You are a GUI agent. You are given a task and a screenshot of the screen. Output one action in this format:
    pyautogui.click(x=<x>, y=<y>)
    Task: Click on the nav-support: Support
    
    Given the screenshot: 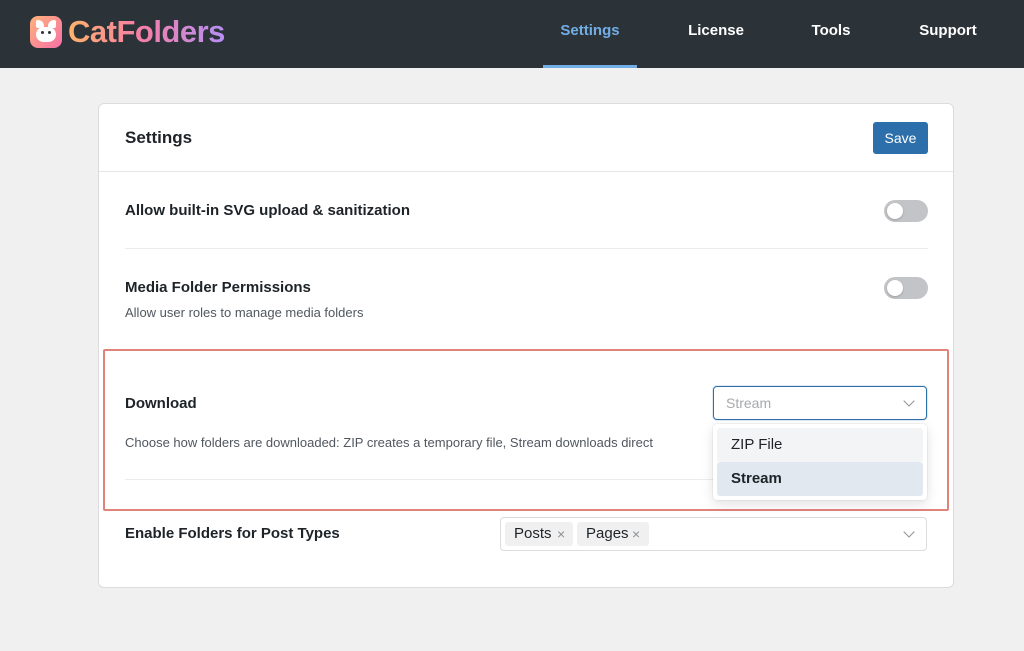 What is the action you would take?
    pyautogui.click(x=948, y=34)
    